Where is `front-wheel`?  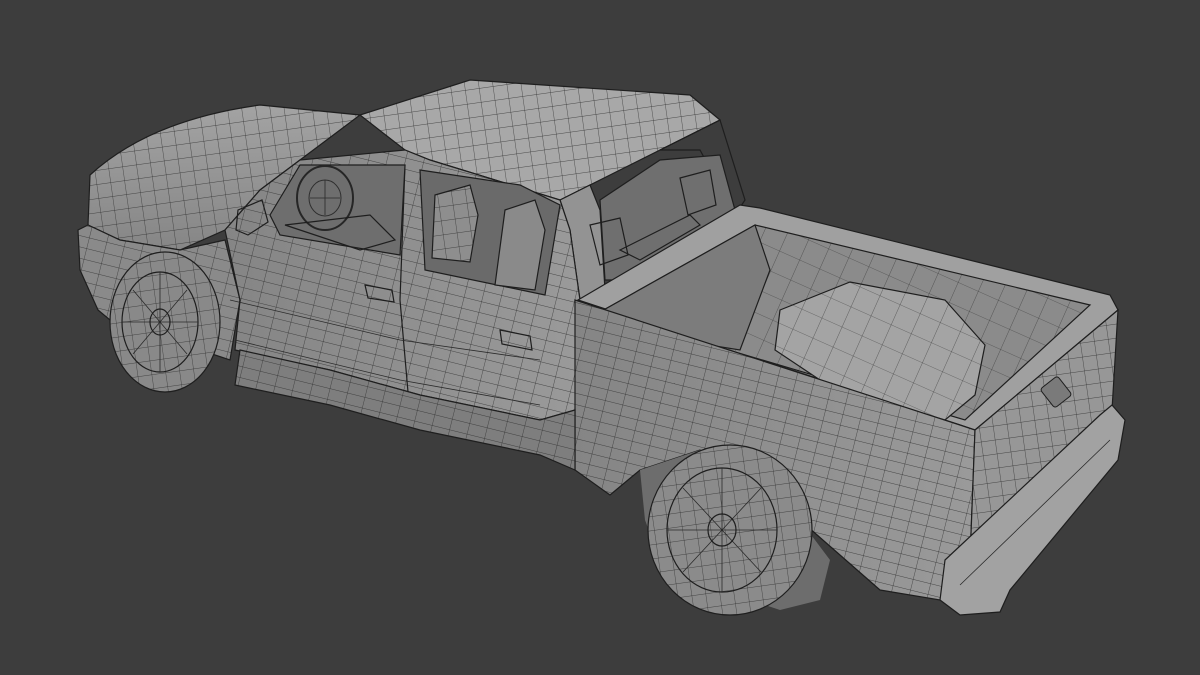 front-wheel is located at coordinates (165, 322).